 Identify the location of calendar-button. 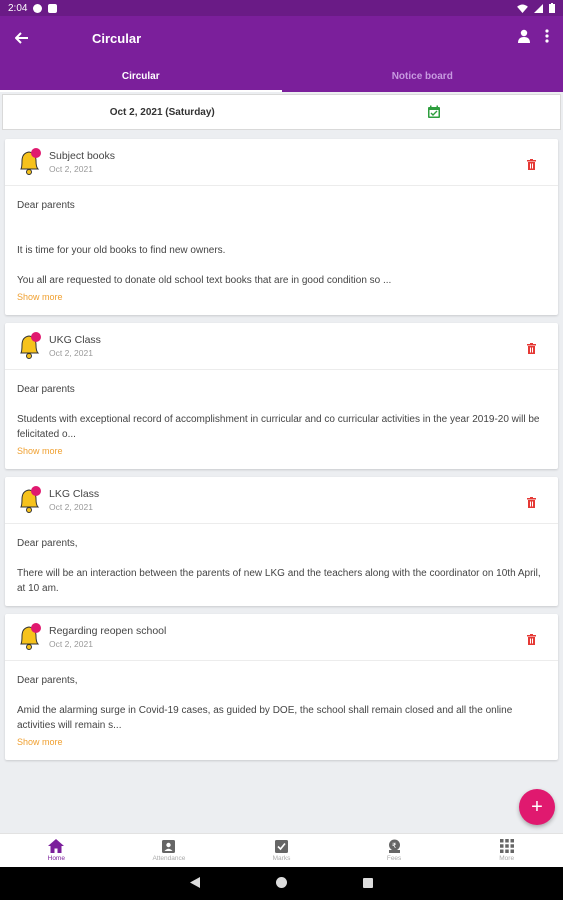
(421, 112).